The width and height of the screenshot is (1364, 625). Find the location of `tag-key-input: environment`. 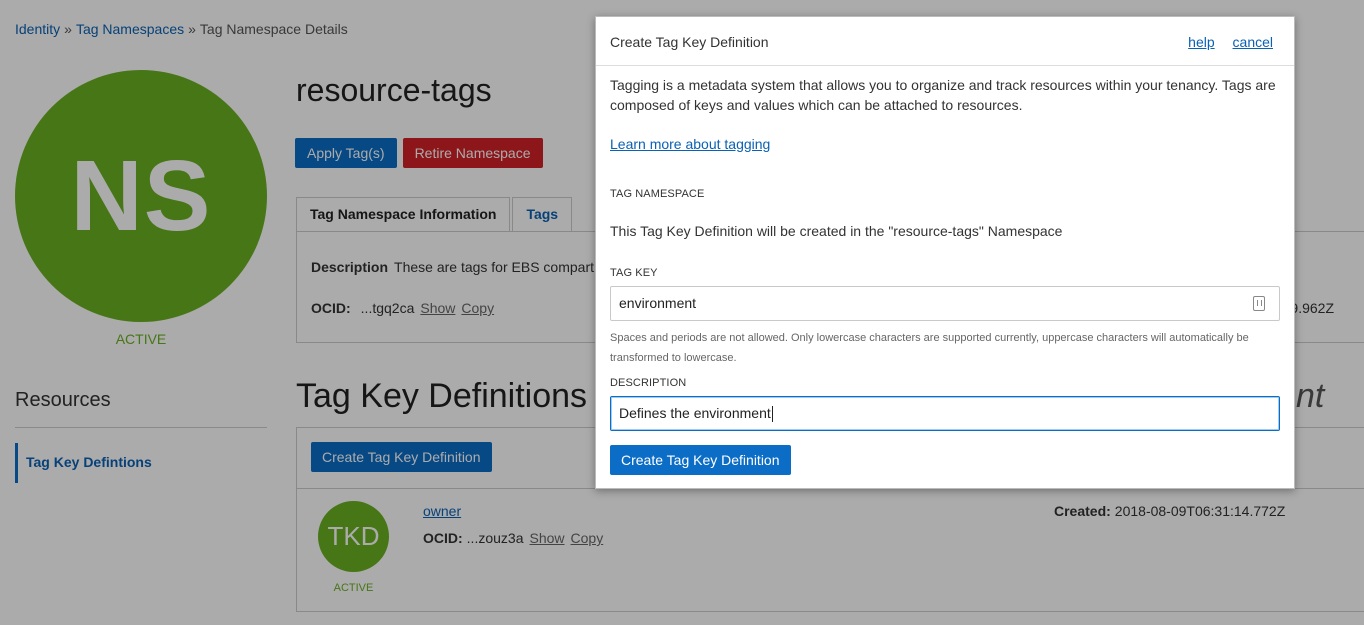

tag-key-input: environment is located at coordinates (945, 303).